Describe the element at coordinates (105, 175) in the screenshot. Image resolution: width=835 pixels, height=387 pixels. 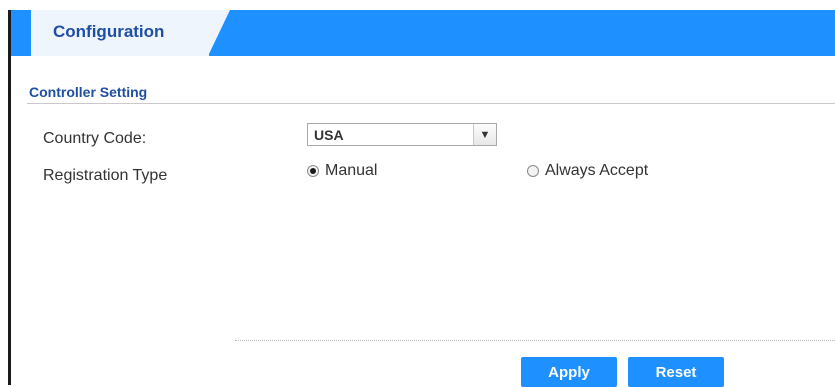
I see `registration-type-label: Registration Type` at that location.